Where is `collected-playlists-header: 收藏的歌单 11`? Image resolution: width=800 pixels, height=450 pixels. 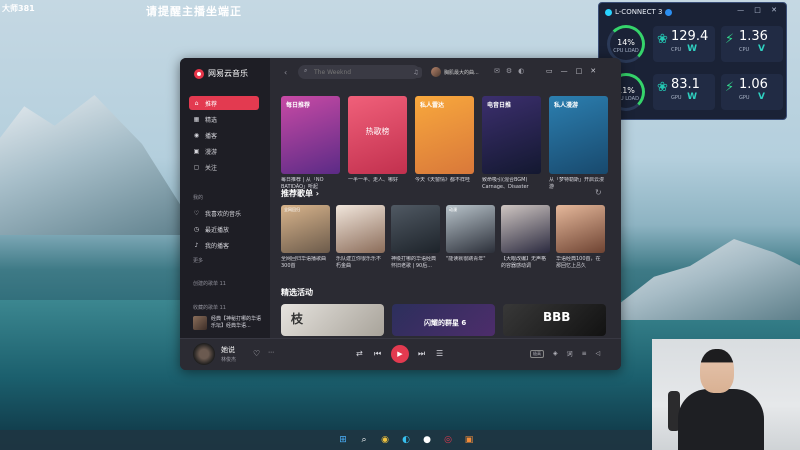
collected-playlists-header: 收藏的歌单 11 is located at coordinates (209, 307).